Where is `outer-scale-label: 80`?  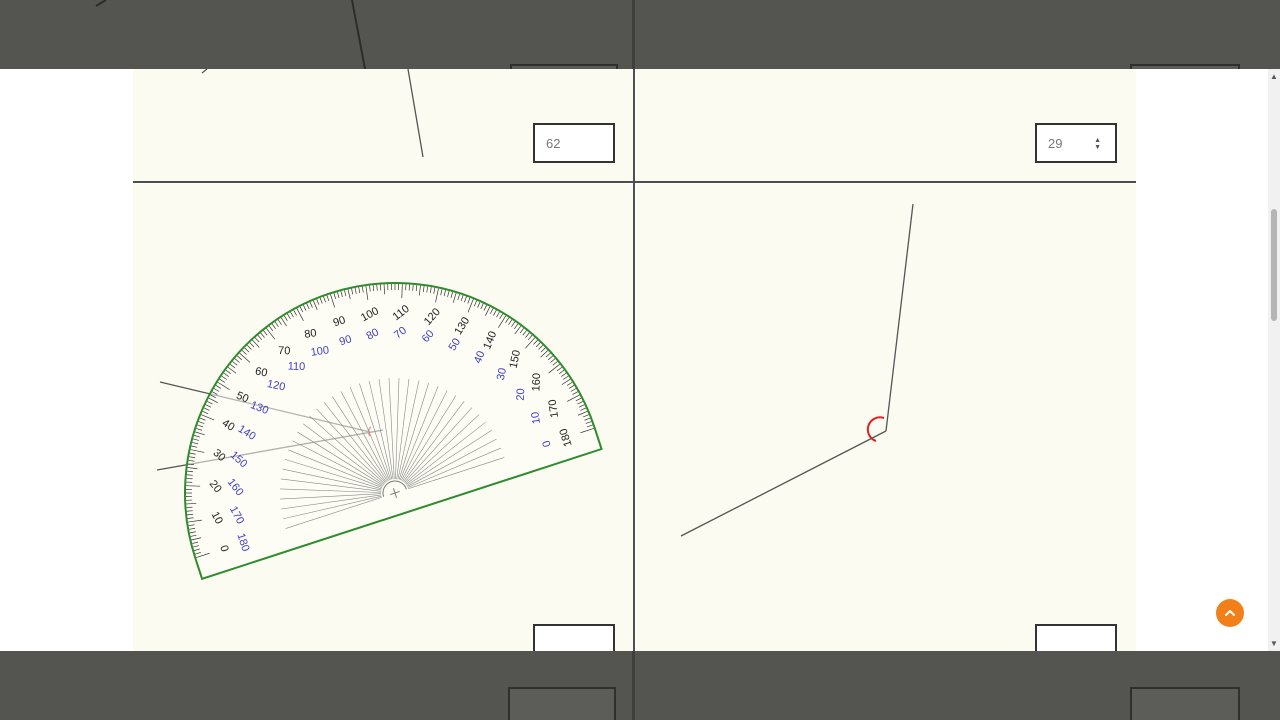 outer-scale-label: 80 is located at coordinates (311, 334).